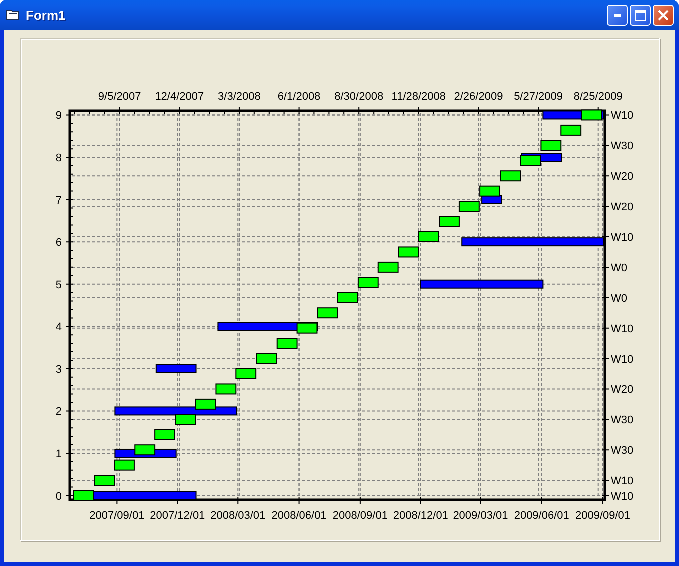 This screenshot has height=566, width=679. What do you see at coordinates (59, 200) in the screenshot?
I see `axis-label: 7` at bounding box center [59, 200].